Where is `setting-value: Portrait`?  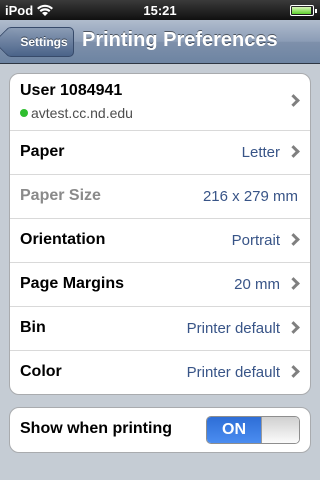 setting-value: Portrait is located at coordinates (255, 240).